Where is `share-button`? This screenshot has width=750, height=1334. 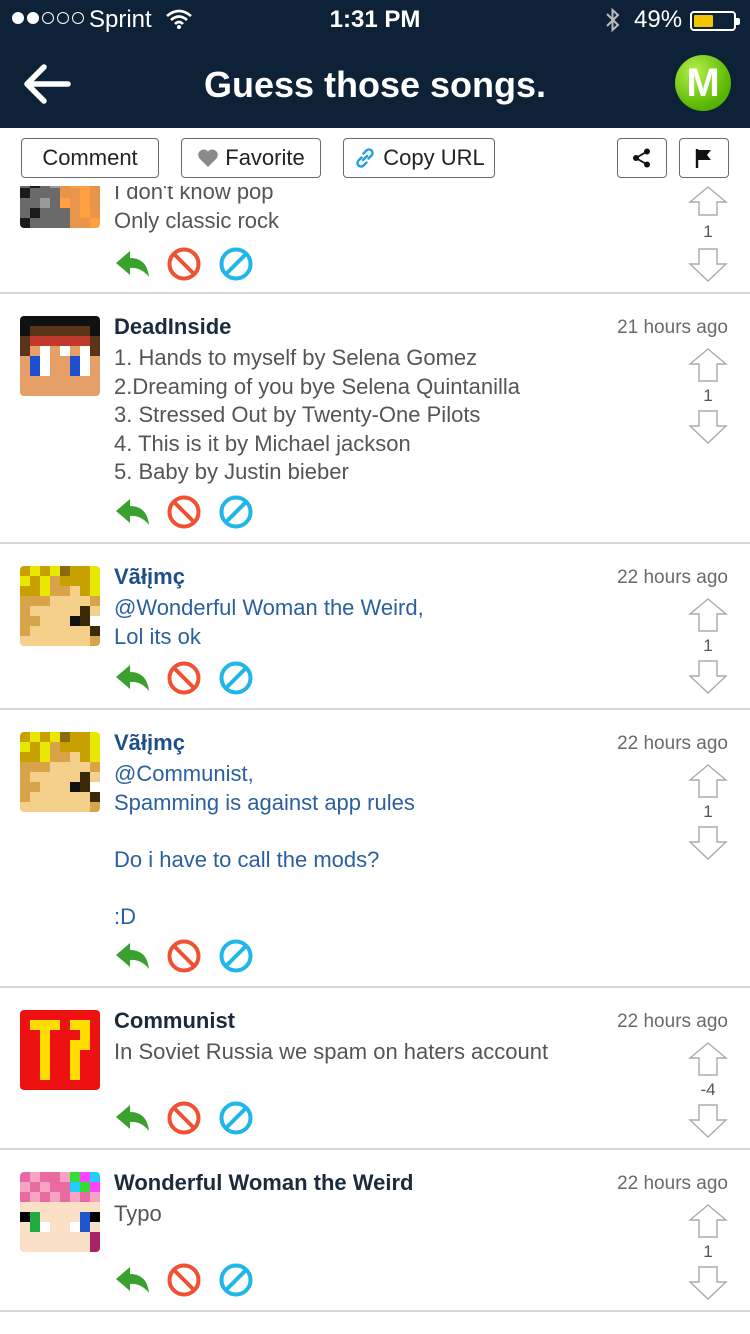
share-button is located at coordinates (642, 158).